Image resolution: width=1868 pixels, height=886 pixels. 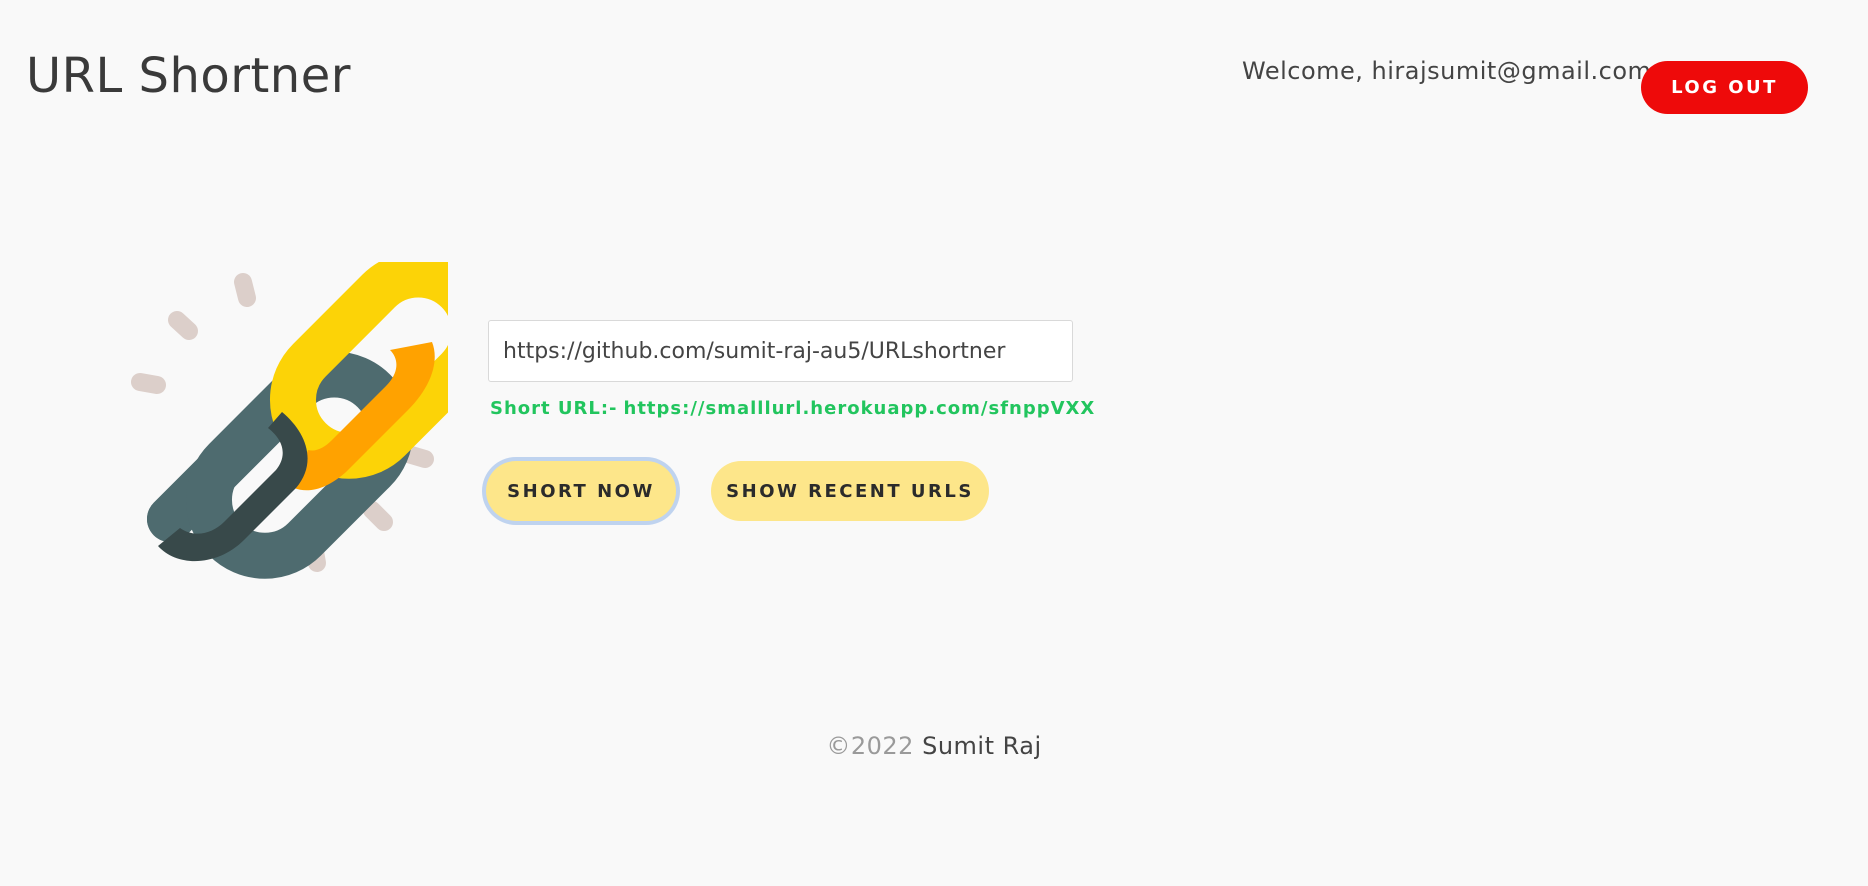 I want to click on footer-copyright: ©2022, so click(x=870, y=746).